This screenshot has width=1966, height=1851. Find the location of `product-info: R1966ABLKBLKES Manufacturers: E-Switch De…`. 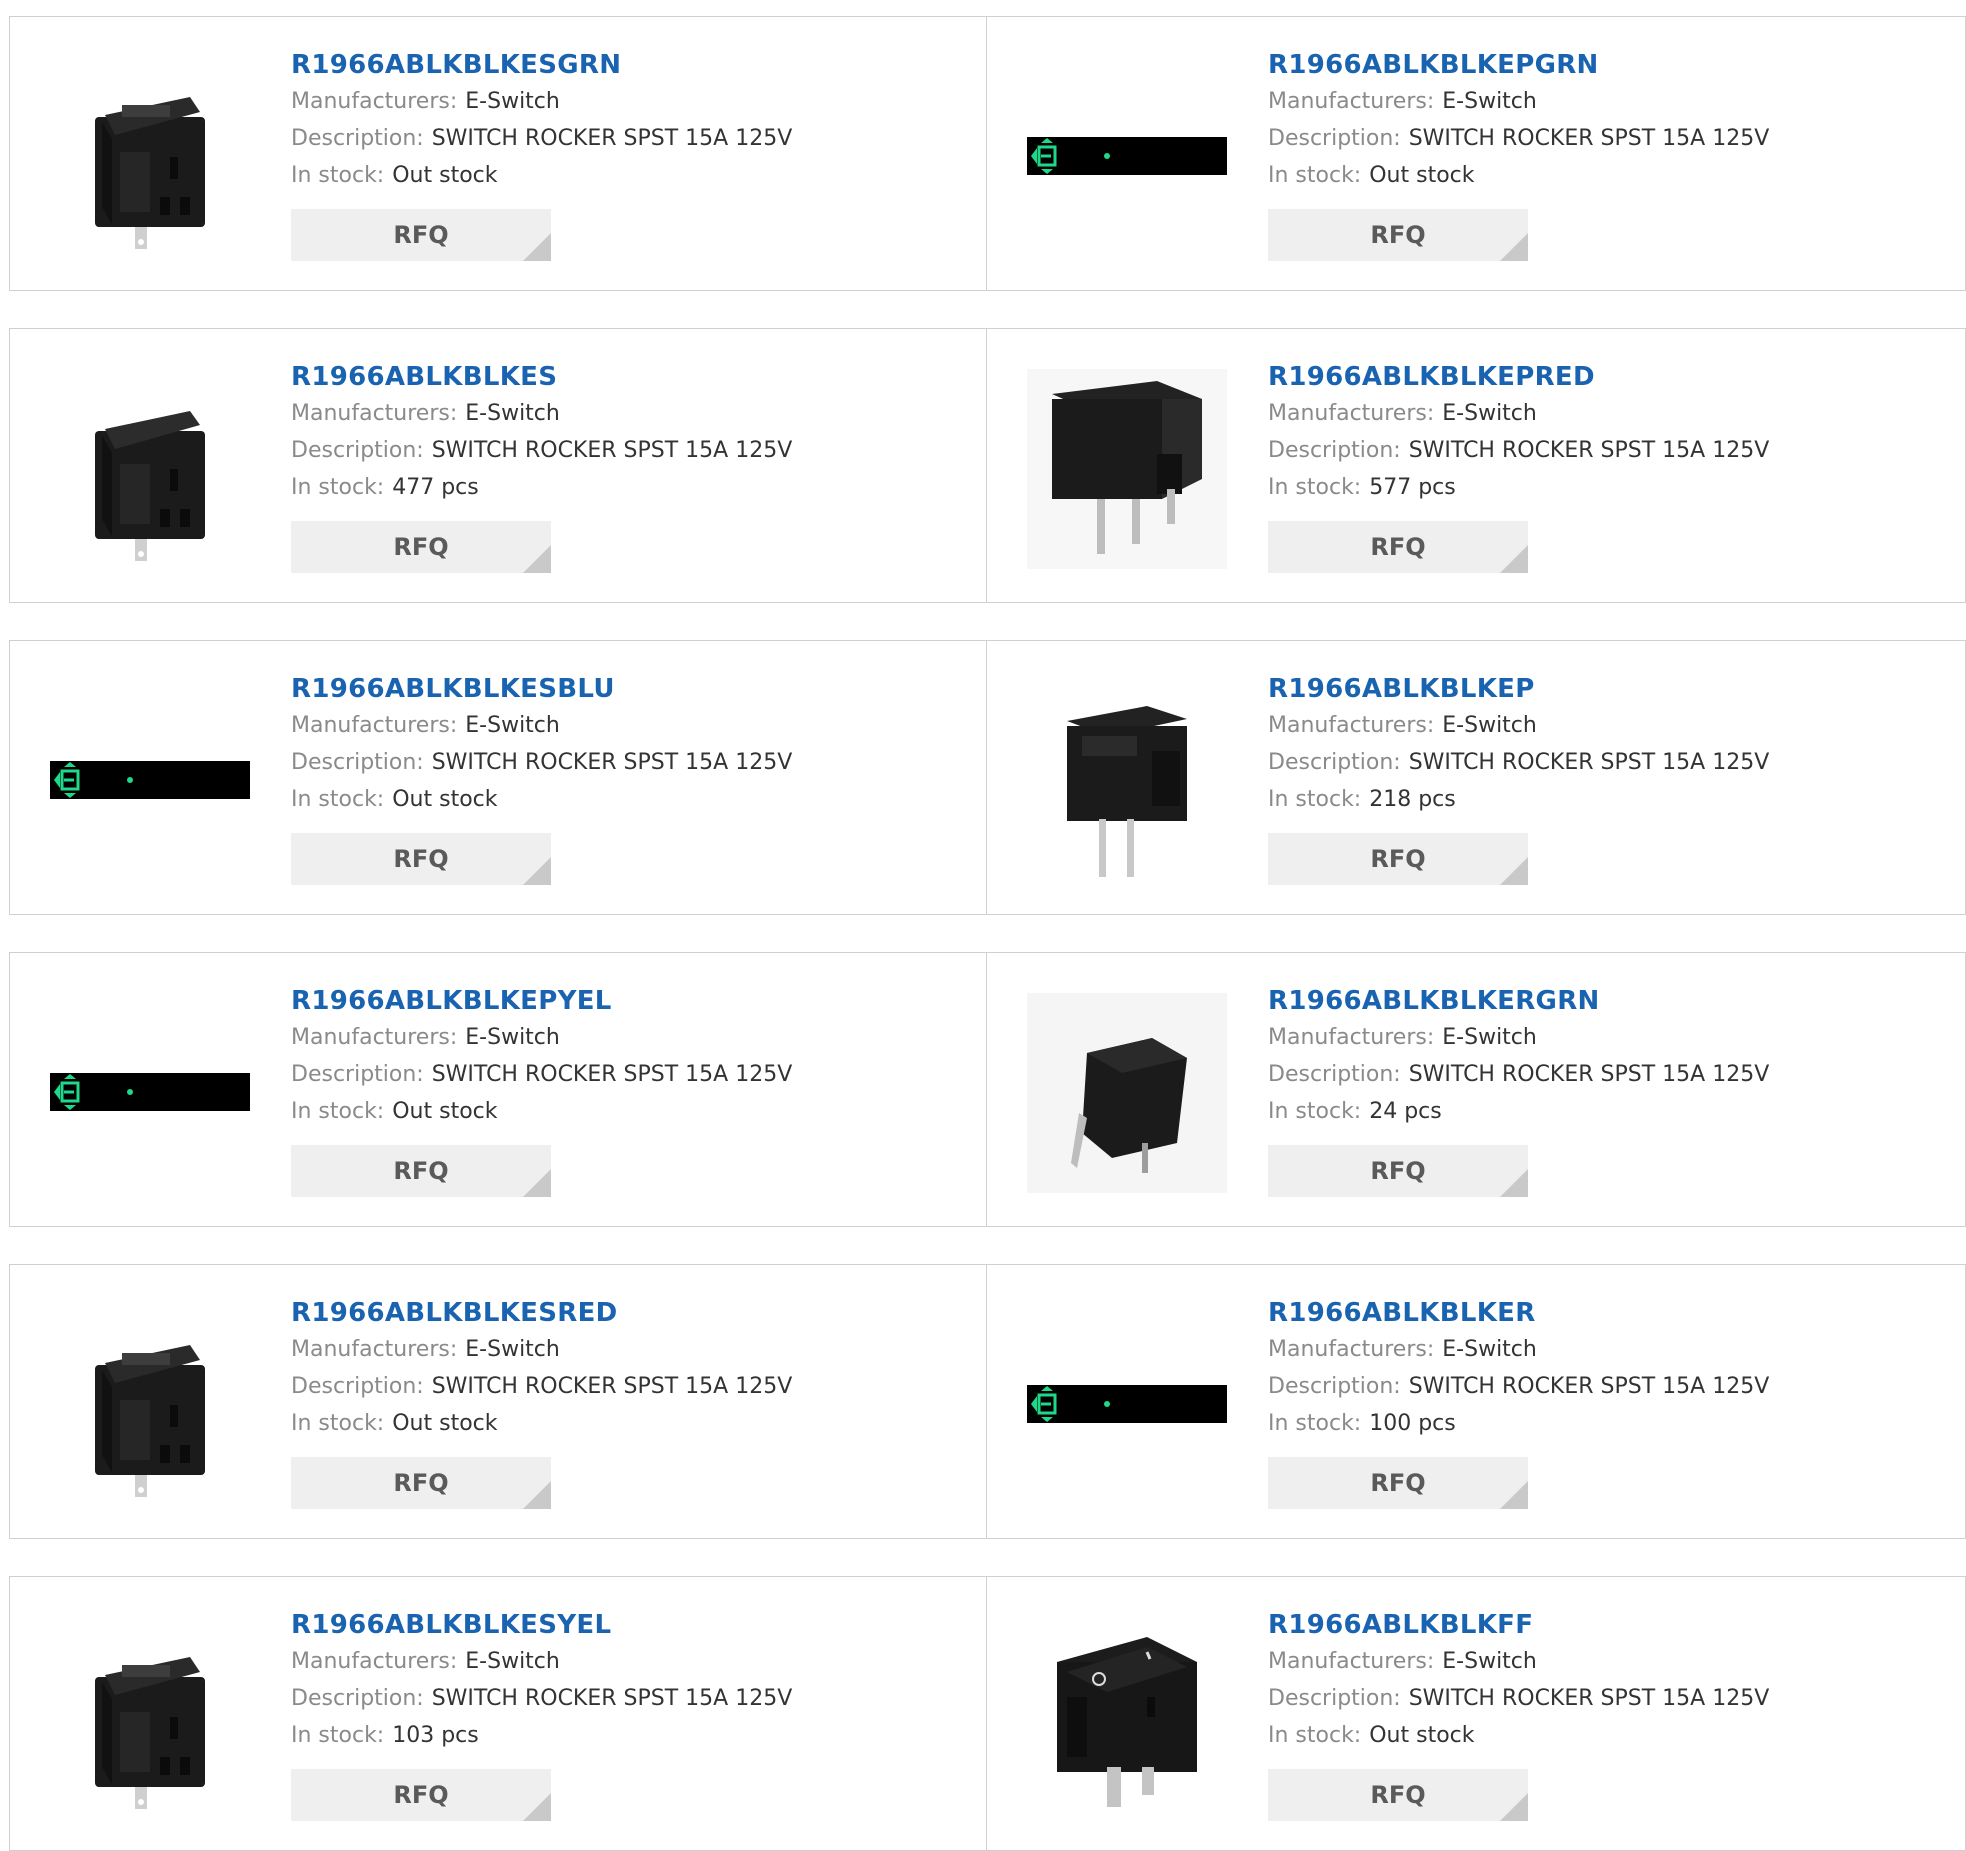

product-info: R1966ABLKBLKES Manufacturers: E-Switch De… is located at coordinates (541, 466).